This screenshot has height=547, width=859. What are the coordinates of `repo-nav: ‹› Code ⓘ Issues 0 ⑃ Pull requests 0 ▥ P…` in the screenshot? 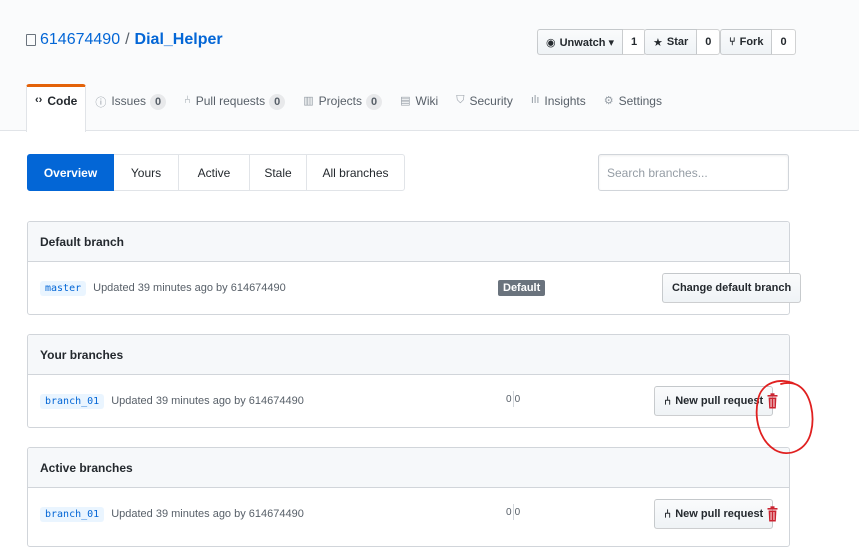 It's located at (348, 108).